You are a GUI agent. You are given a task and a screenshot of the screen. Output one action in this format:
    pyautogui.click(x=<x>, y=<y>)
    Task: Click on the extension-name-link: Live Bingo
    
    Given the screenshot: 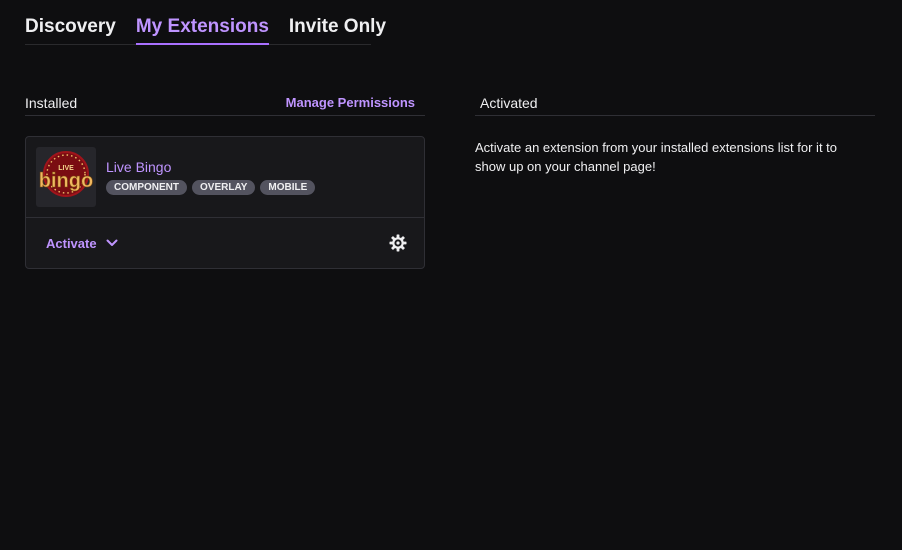 What is the action you would take?
    pyautogui.click(x=138, y=167)
    